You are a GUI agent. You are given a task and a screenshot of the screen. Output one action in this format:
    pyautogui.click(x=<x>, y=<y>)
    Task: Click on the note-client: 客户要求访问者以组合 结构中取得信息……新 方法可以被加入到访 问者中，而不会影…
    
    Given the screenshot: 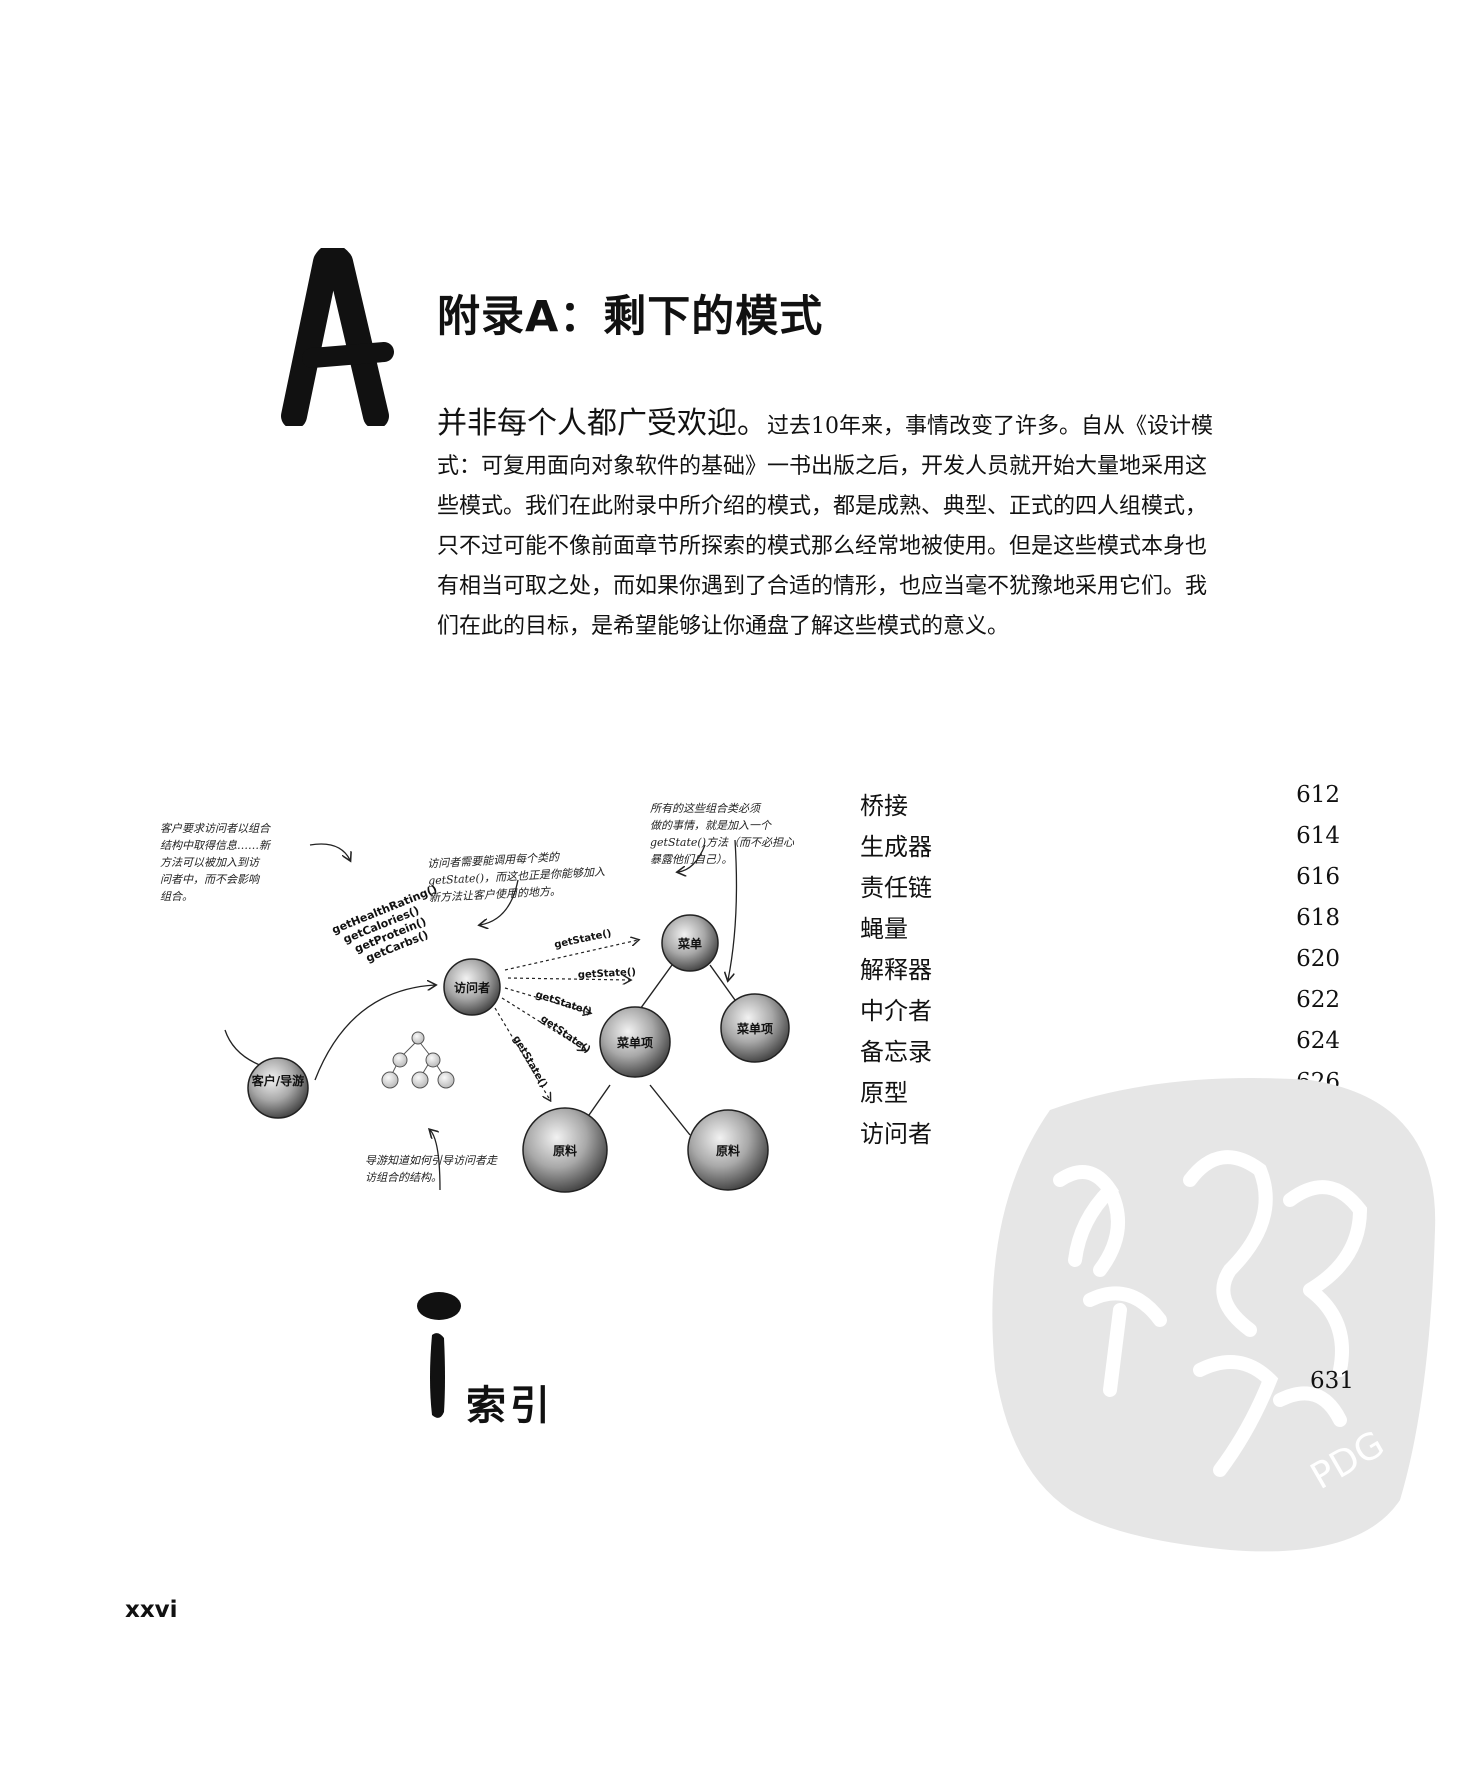 What is the action you would take?
    pyautogui.click(x=215, y=862)
    